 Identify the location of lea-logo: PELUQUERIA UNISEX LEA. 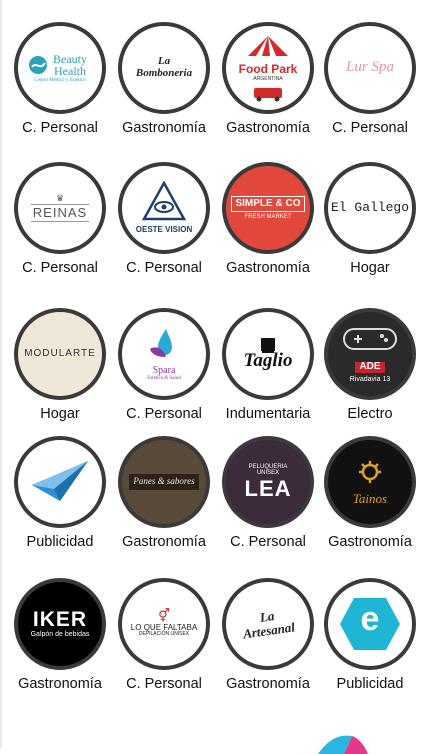
(268, 482).